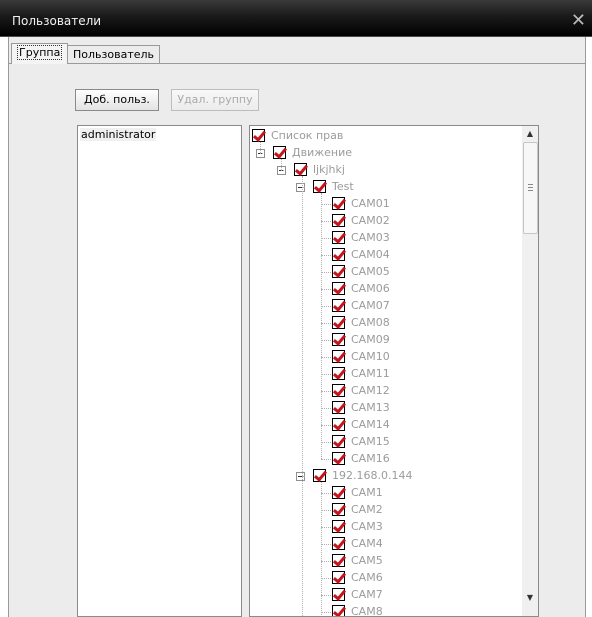 The width and height of the screenshot is (592, 617). I want to click on scrollbar-thumb, so click(530, 188).